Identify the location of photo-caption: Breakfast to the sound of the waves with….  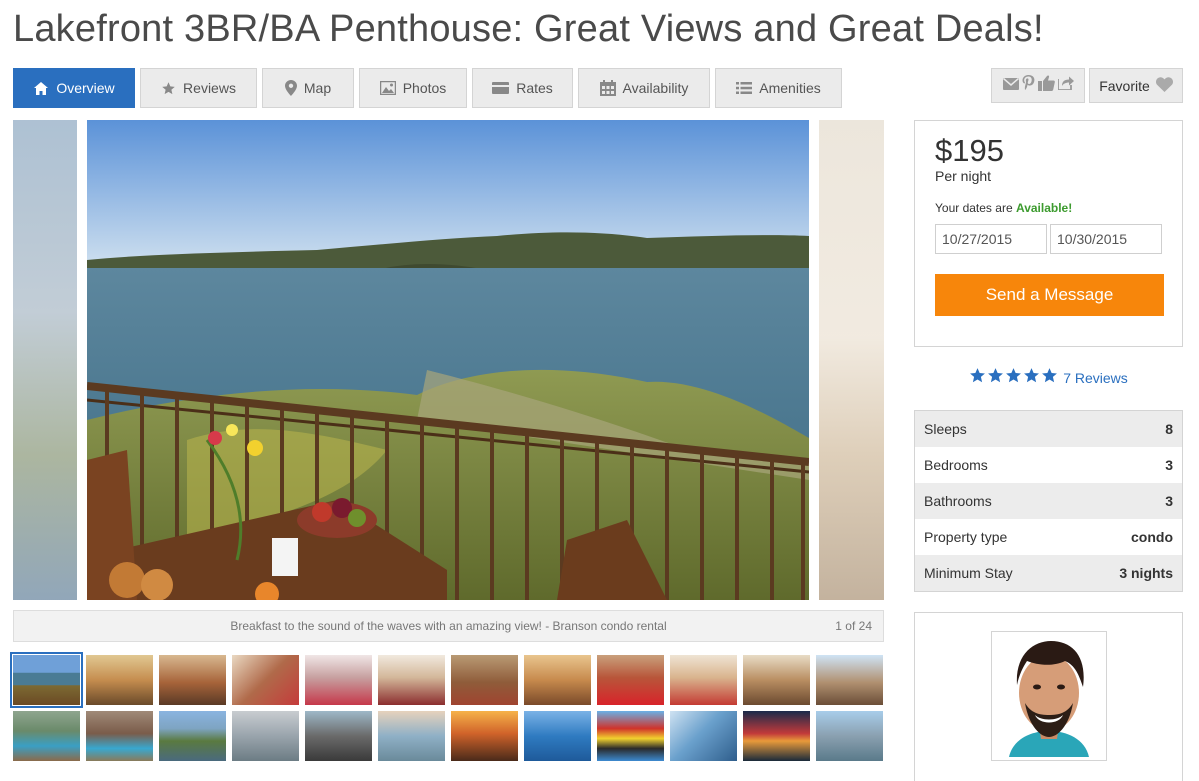
(448, 626).